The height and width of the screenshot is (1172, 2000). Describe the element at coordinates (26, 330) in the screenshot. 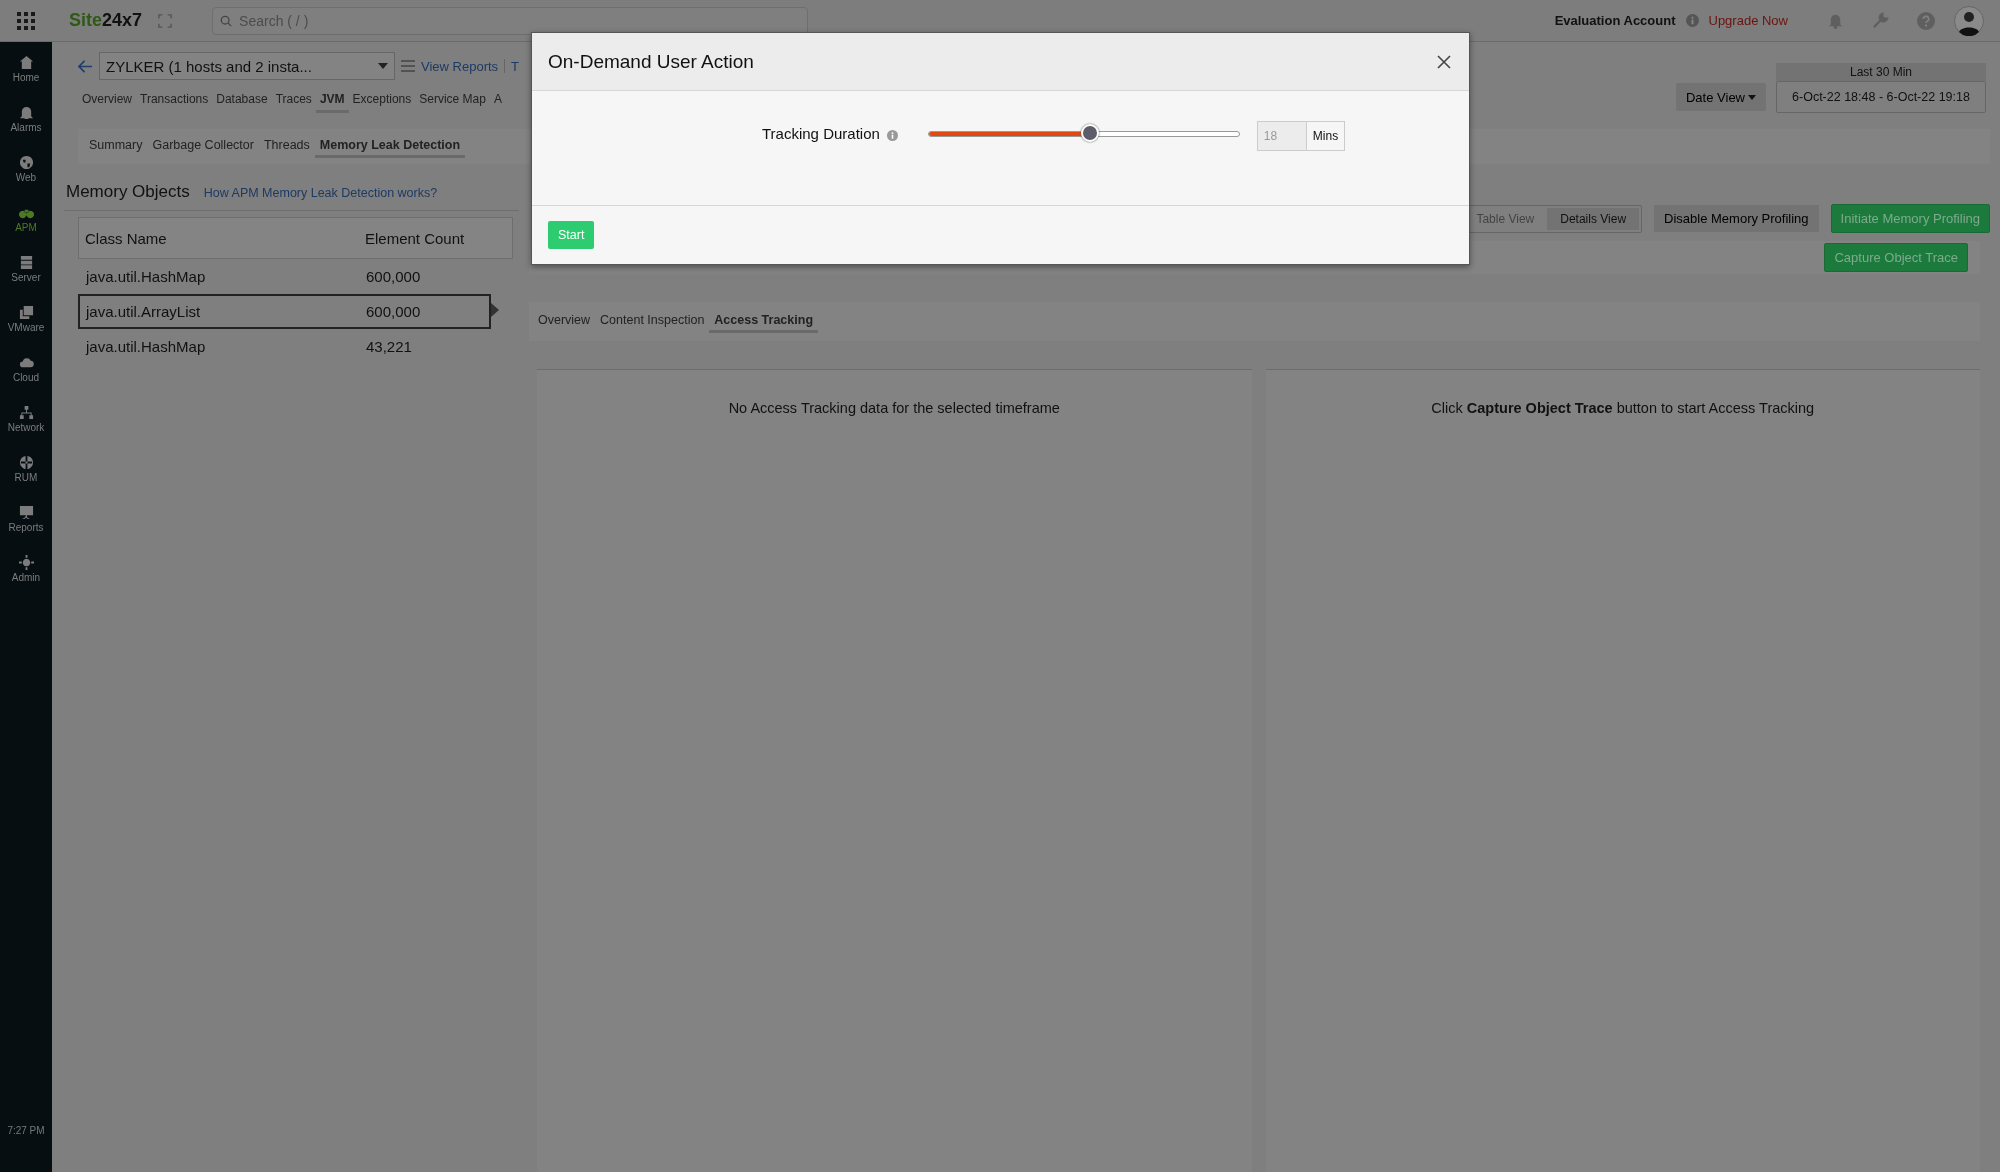

I see `sidebar-item: VMware` at that location.